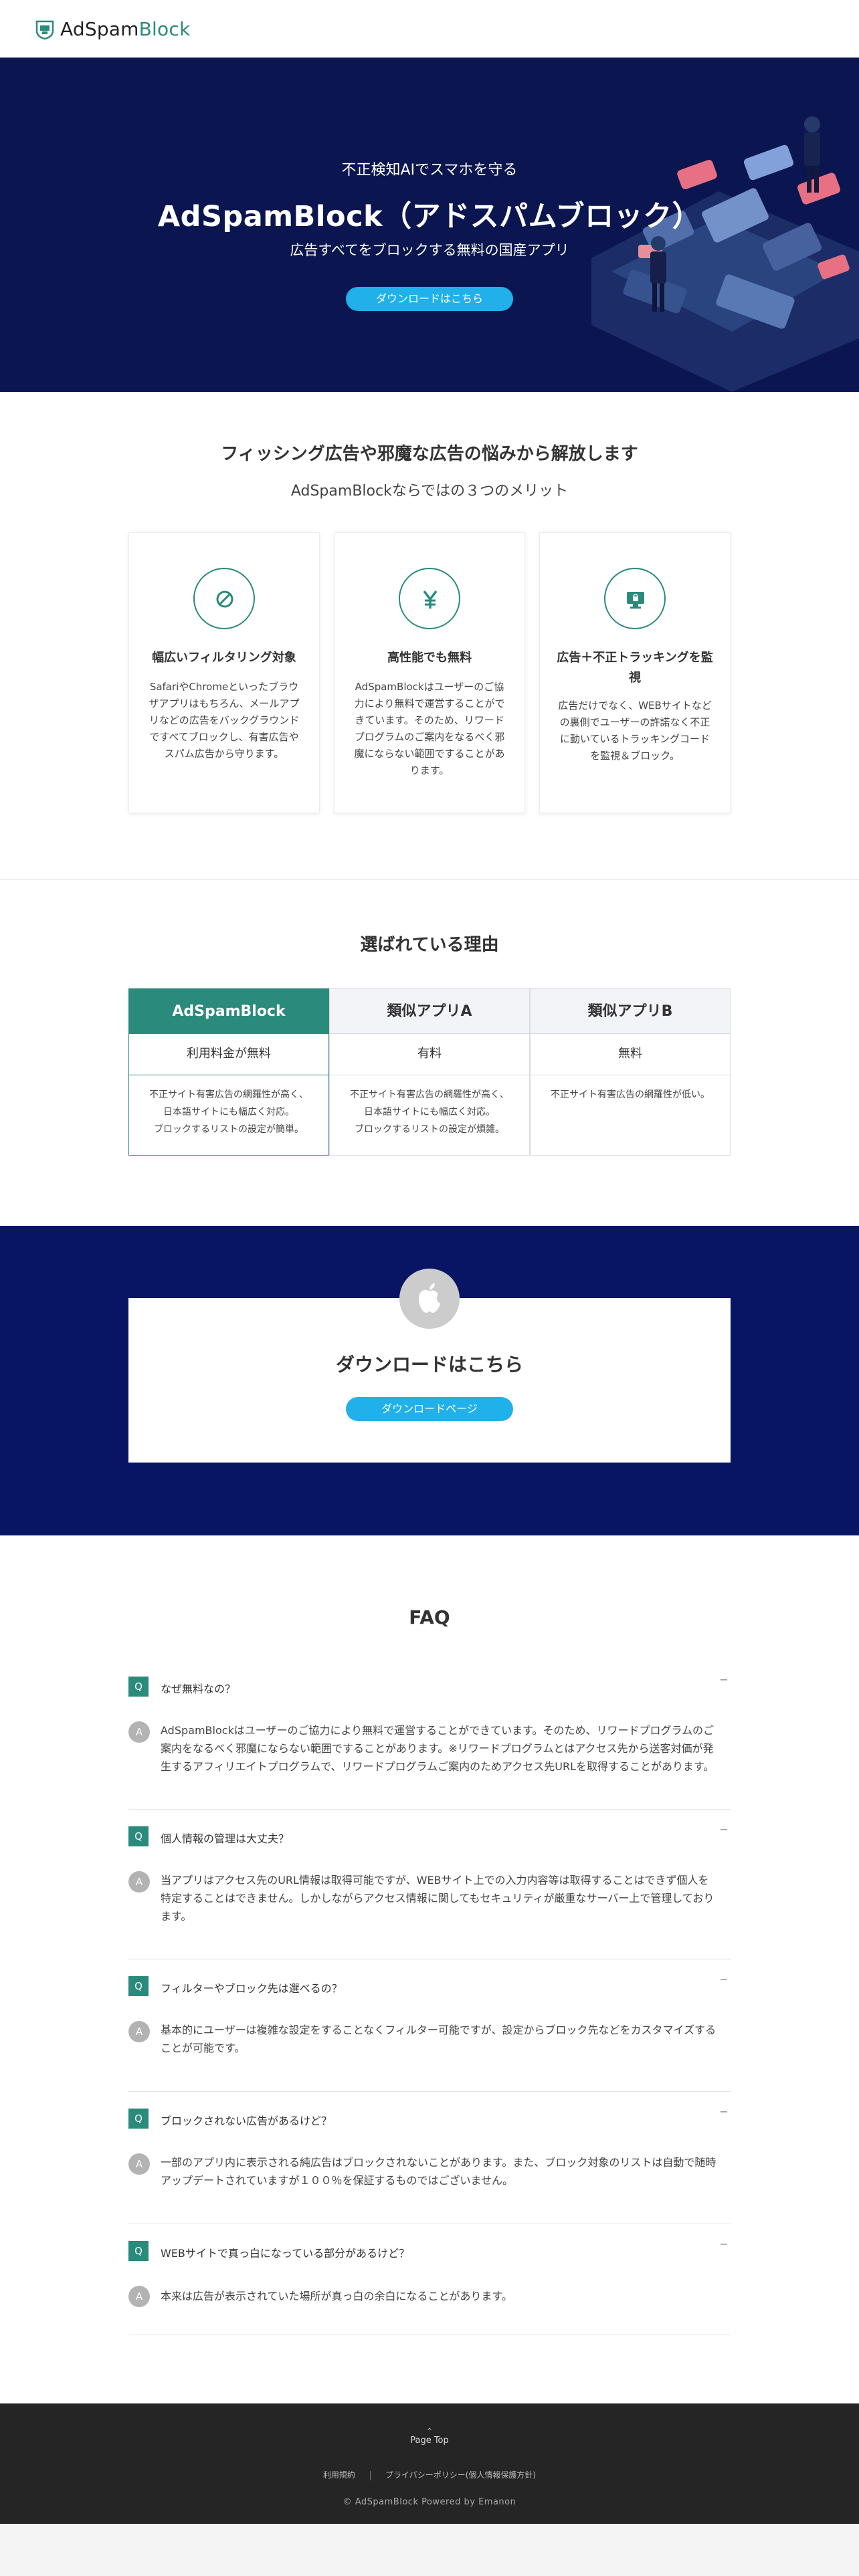 The image size is (859, 2576). Describe the element at coordinates (630, 1011) in the screenshot. I see `comparison-header: 類似アプリB` at that location.